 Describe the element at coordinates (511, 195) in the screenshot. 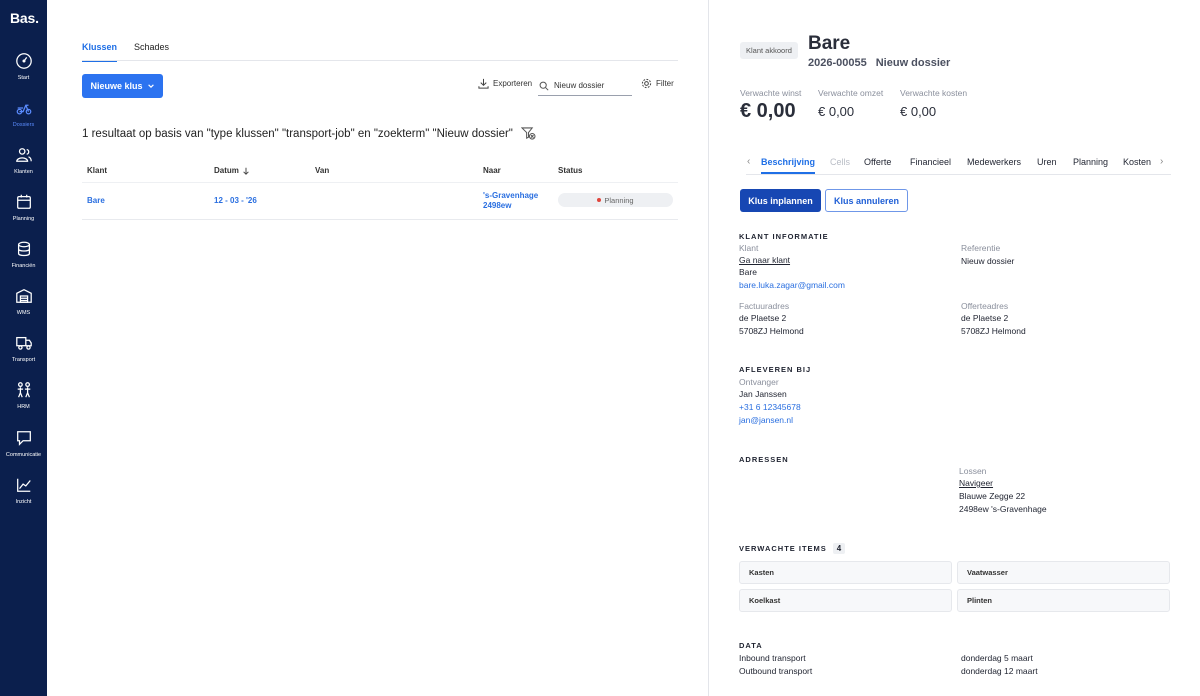

I see `row-naar-line1: 's-Gravenhage` at that location.